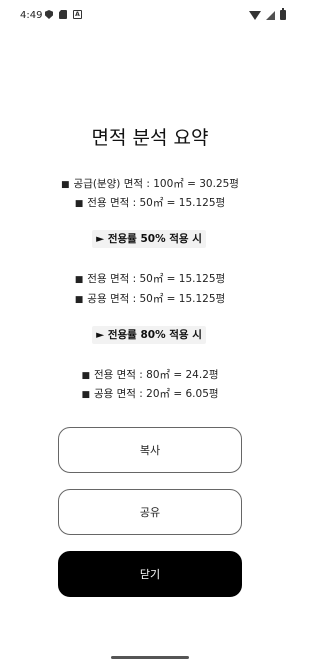 This screenshot has width=320, height=667. I want to click on scenario-80-common-line: ■ 공용 면적 : 20㎡ = 6.05평, so click(150, 393).